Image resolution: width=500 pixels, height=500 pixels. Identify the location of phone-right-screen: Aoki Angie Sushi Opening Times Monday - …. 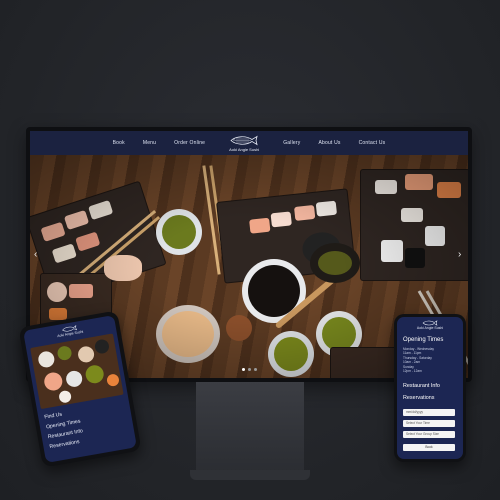
(430, 388).